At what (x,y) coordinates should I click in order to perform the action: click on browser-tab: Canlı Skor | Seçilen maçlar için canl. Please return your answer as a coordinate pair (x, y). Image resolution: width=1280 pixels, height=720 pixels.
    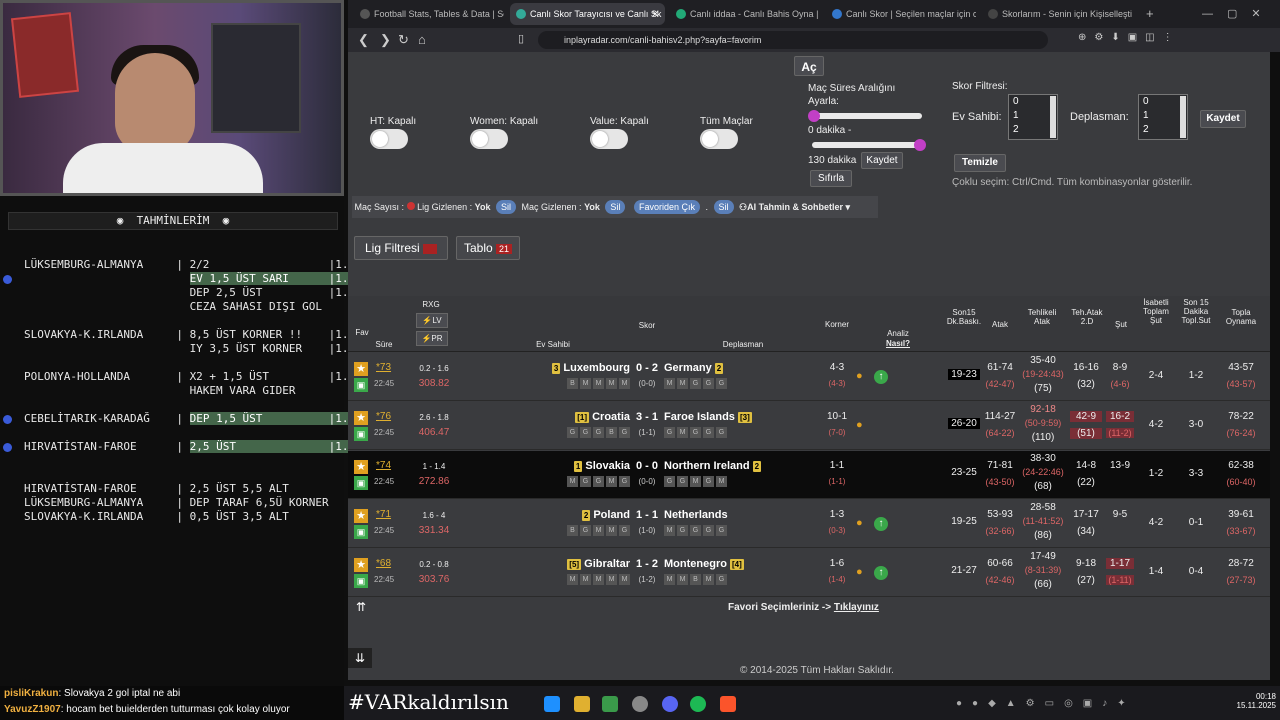
    Looking at the image, I should click on (901, 14).